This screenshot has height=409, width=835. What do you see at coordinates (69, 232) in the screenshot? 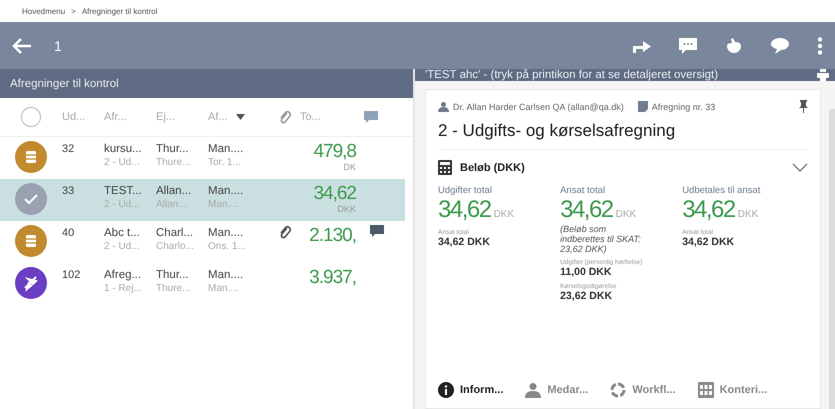
I see `table-cell-text: 40` at bounding box center [69, 232].